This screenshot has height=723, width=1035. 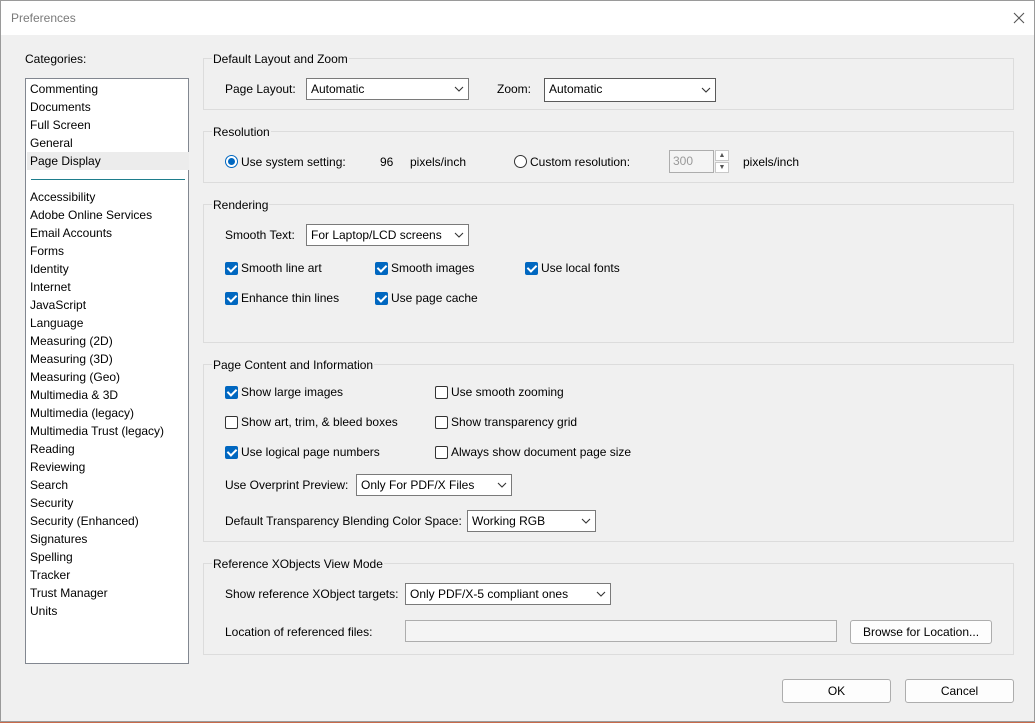 What do you see at coordinates (58, 539) in the screenshot?
I see `category-item: Signatures` at bounding box center [58, 539].